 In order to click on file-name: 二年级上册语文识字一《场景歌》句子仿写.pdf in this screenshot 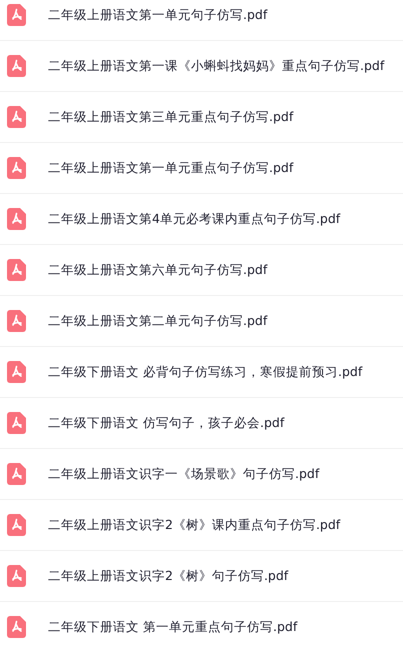, I will do `click(184, 474)`.